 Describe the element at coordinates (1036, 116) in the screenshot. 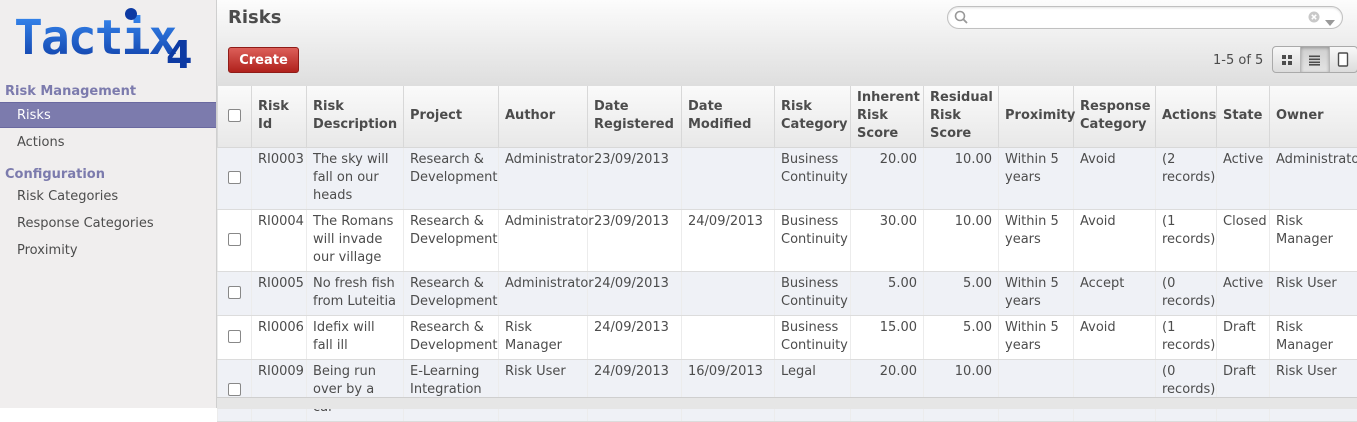

I see `column-header-proximity: Proximity` at that location.